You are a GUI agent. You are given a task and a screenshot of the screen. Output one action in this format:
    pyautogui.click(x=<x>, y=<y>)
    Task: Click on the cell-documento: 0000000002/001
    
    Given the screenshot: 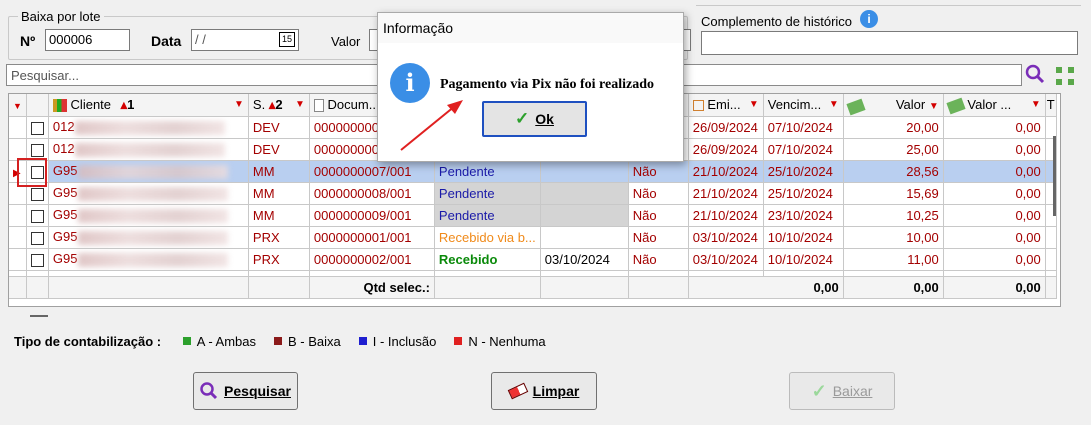 What is the action you would take?
    pyautogui.click(x=372, y=259)
    